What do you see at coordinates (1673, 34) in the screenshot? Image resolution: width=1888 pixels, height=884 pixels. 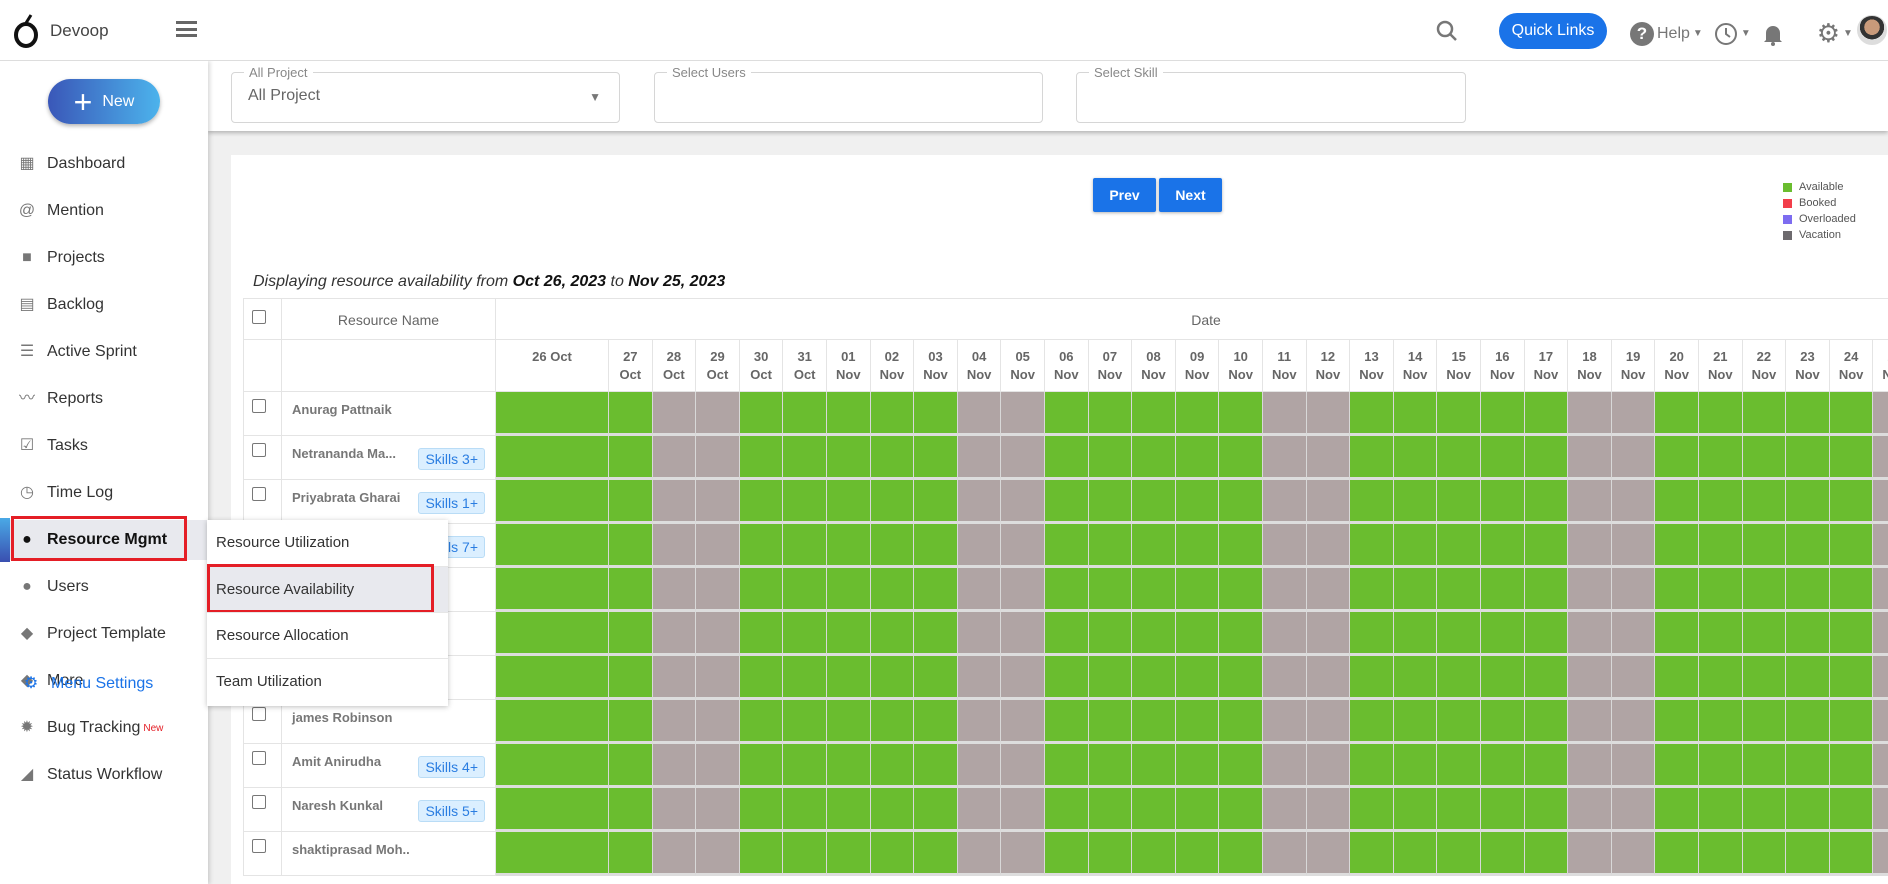 I see `help-menu: Help` at bounding box center [1673, 34].